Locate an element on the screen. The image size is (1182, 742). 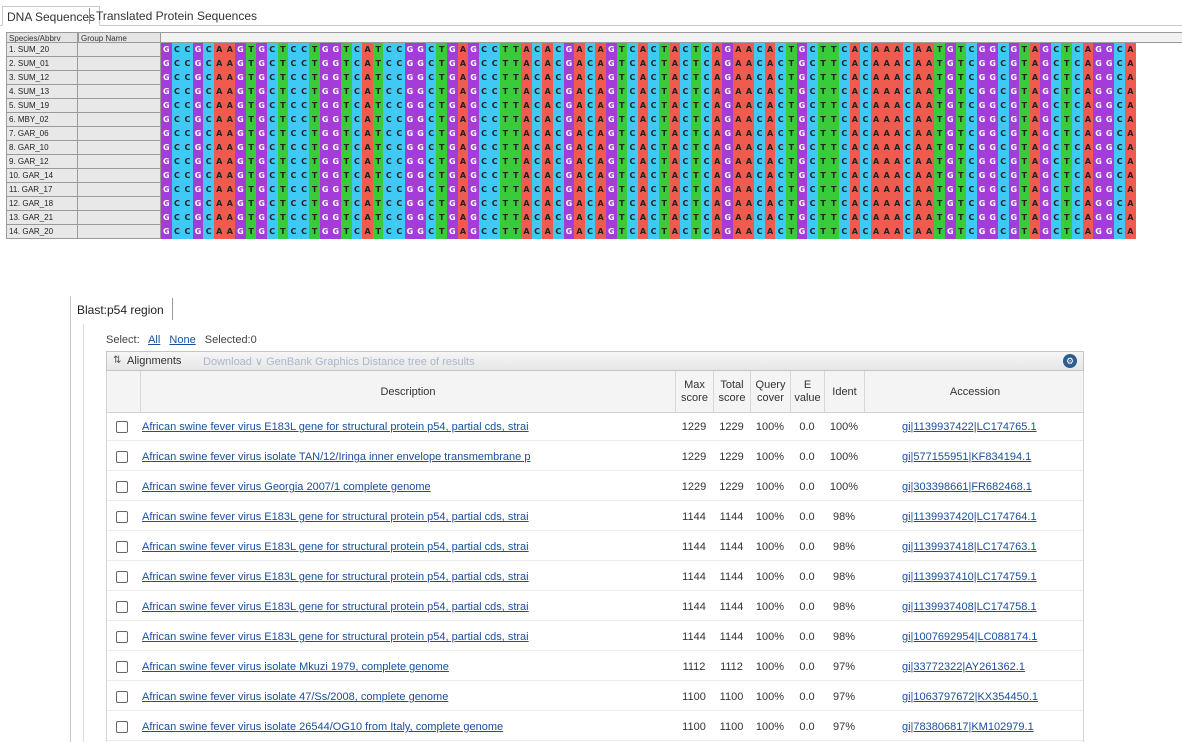
row-species-name: 11. GAR_17 is located at coordinates (42, 190).